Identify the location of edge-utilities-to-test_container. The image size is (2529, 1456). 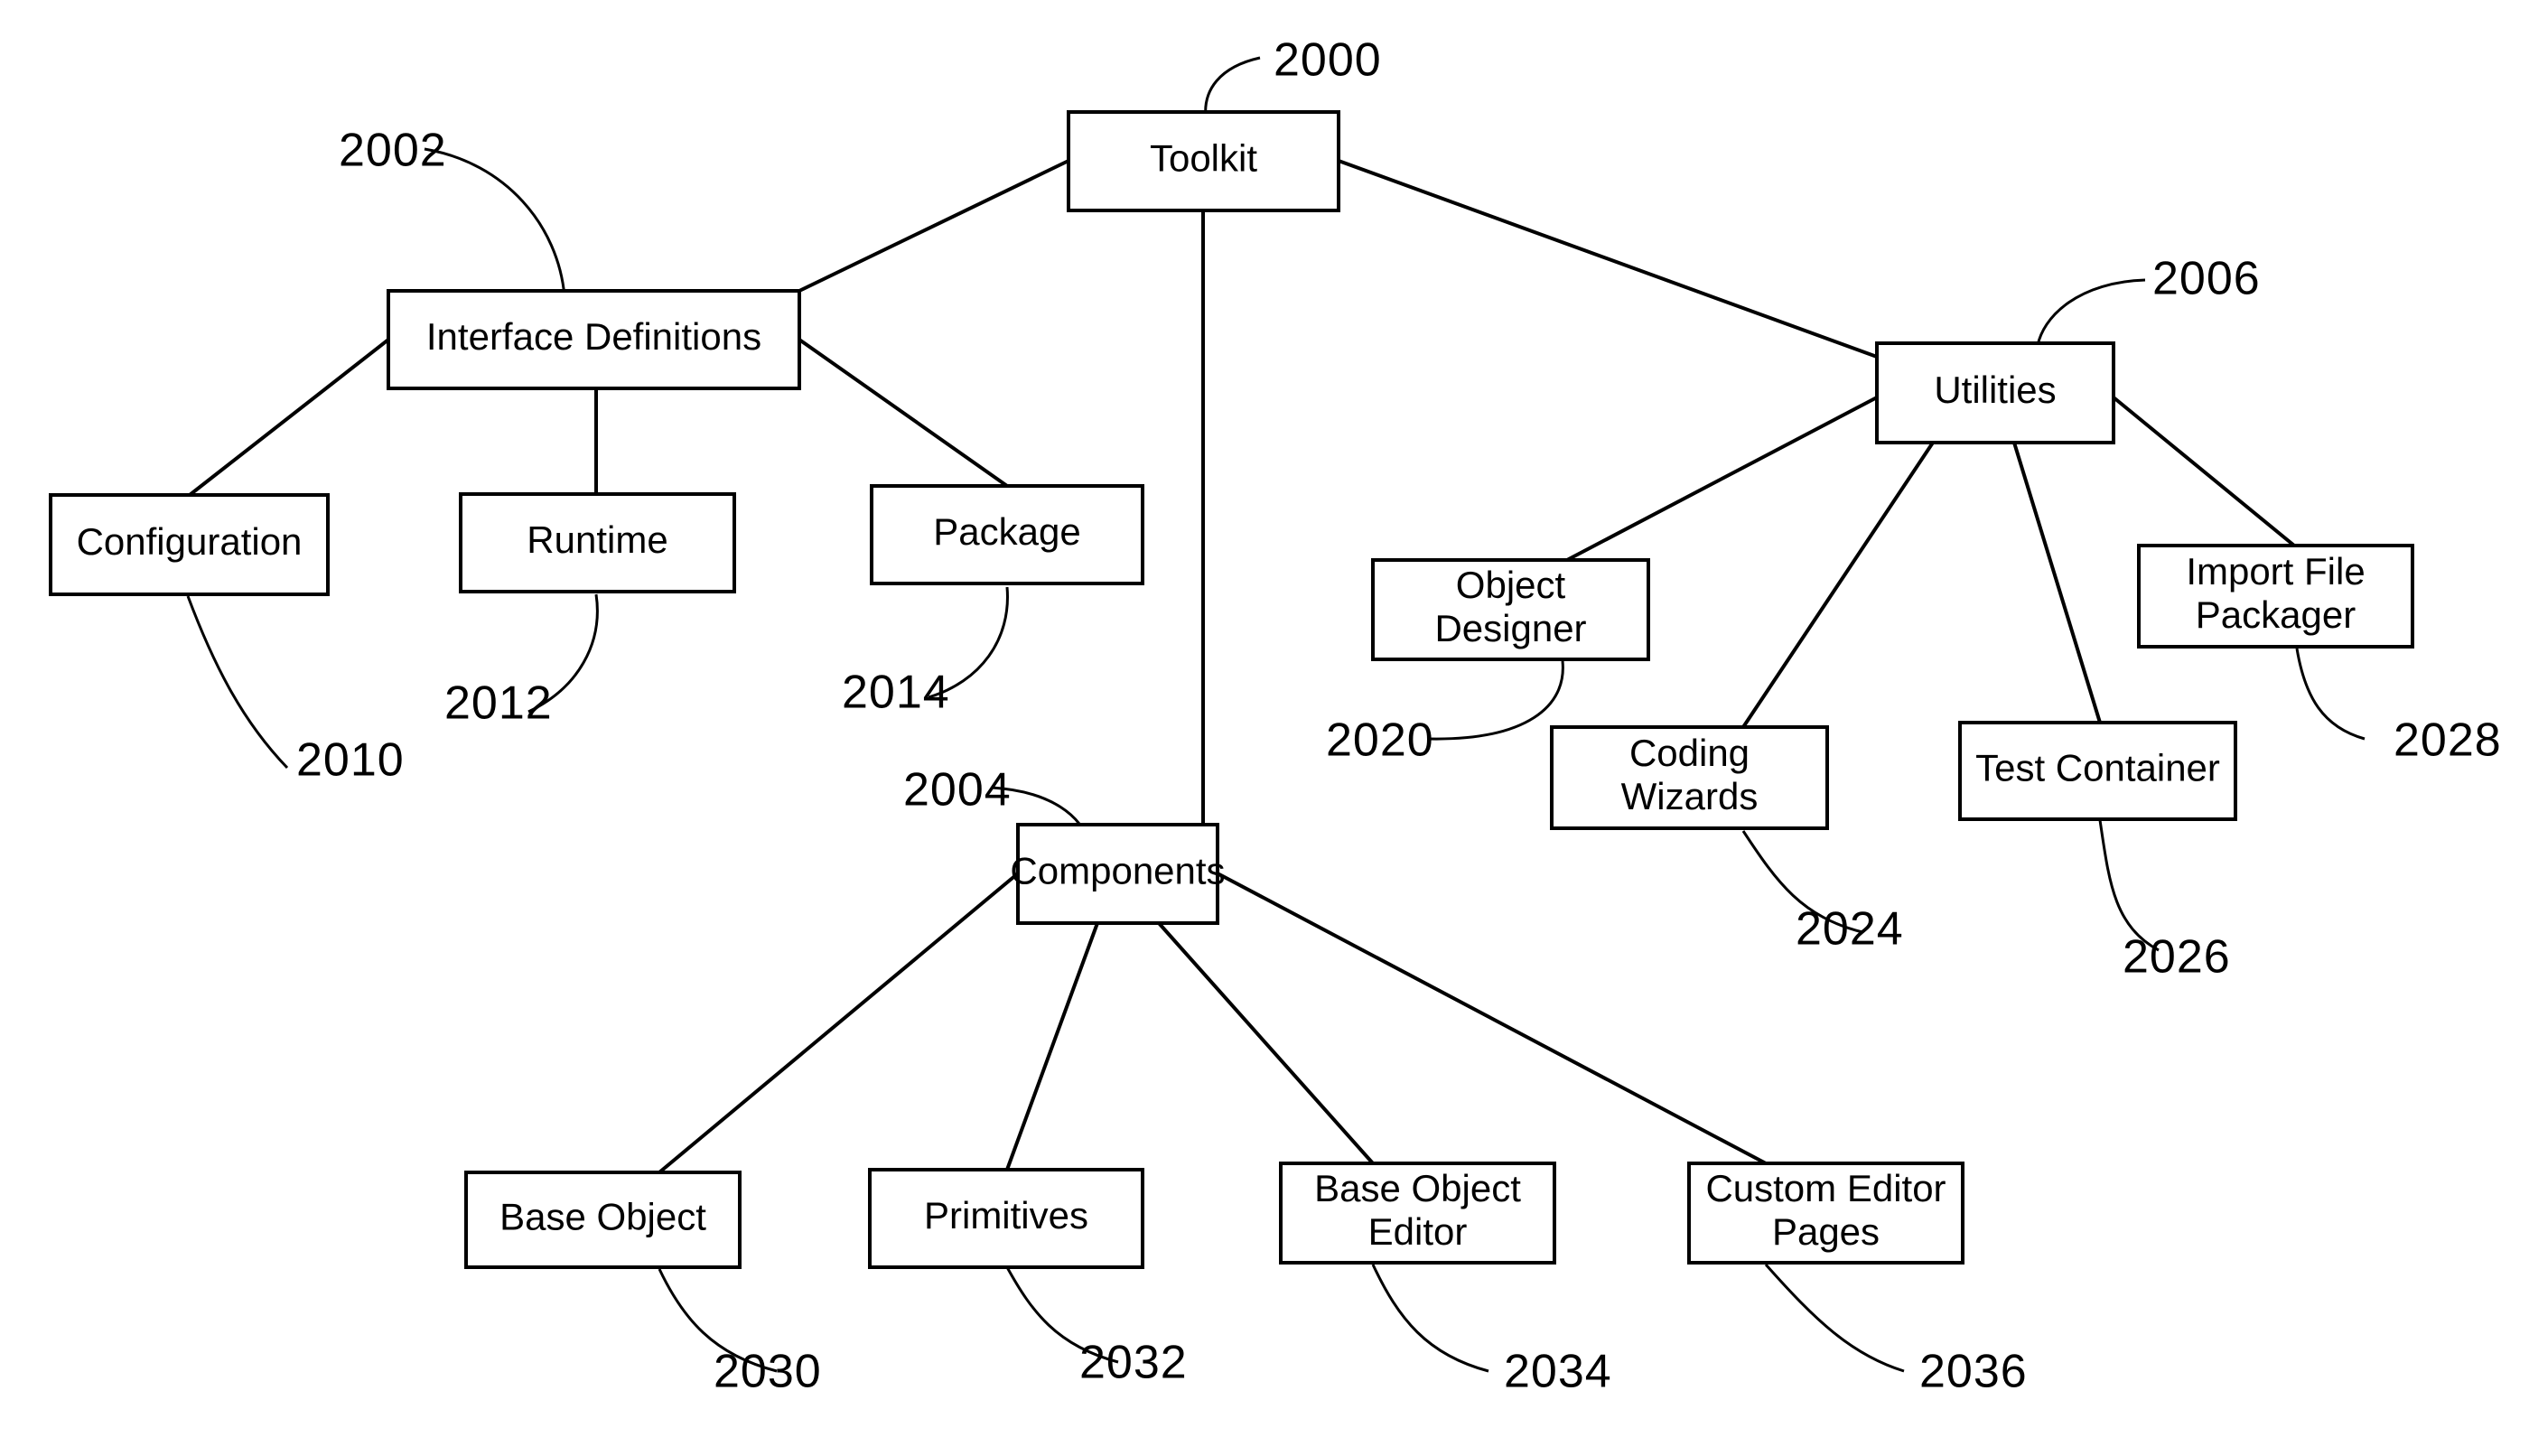
(2057, 582).